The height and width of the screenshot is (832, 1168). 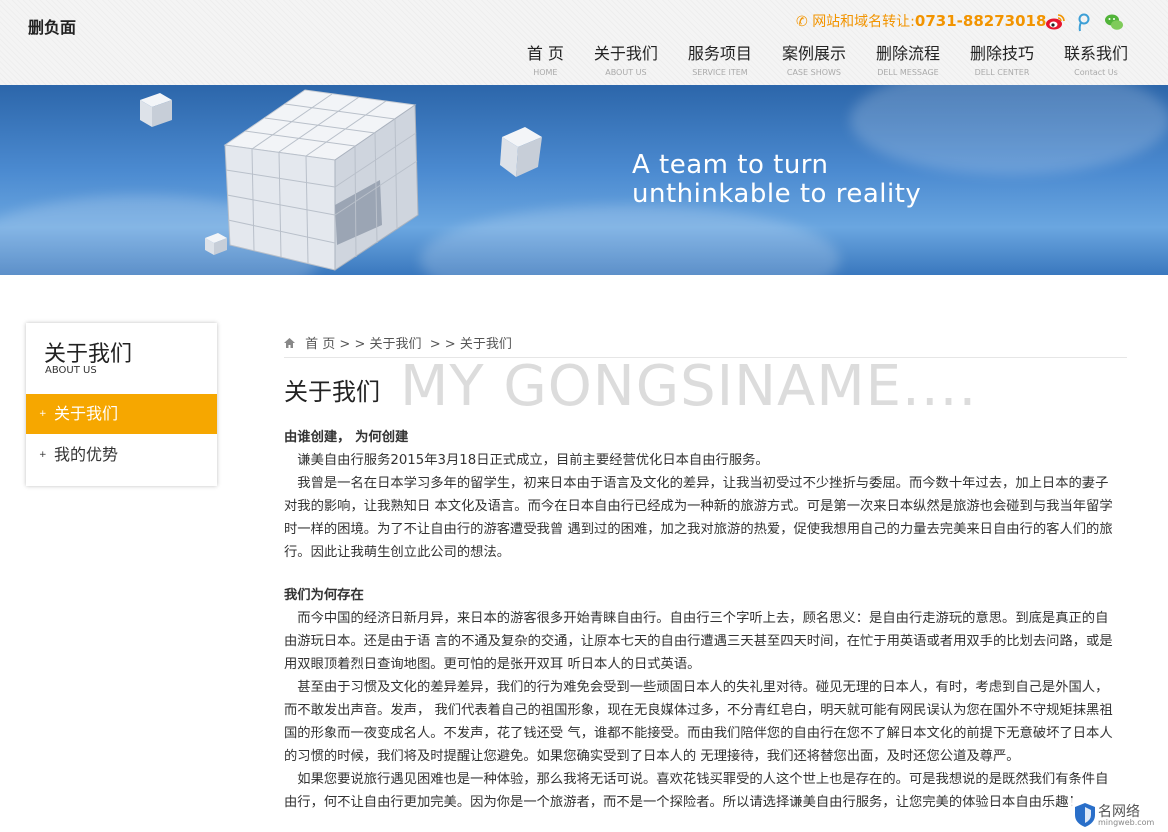 What do you see at coordinates (813, 53) in the screenshot?
I see `nav-label: 案例展示` at bounding box center [813, 53].